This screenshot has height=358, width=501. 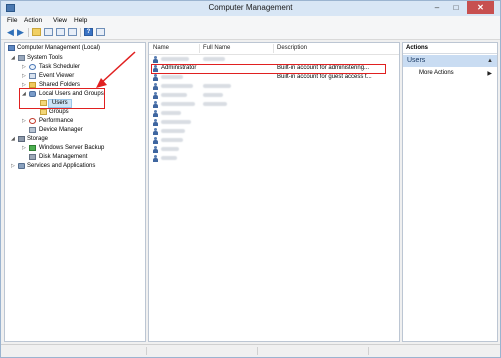 I want to click on tree-item-label: Device Manager, so click(x=61, y=130).